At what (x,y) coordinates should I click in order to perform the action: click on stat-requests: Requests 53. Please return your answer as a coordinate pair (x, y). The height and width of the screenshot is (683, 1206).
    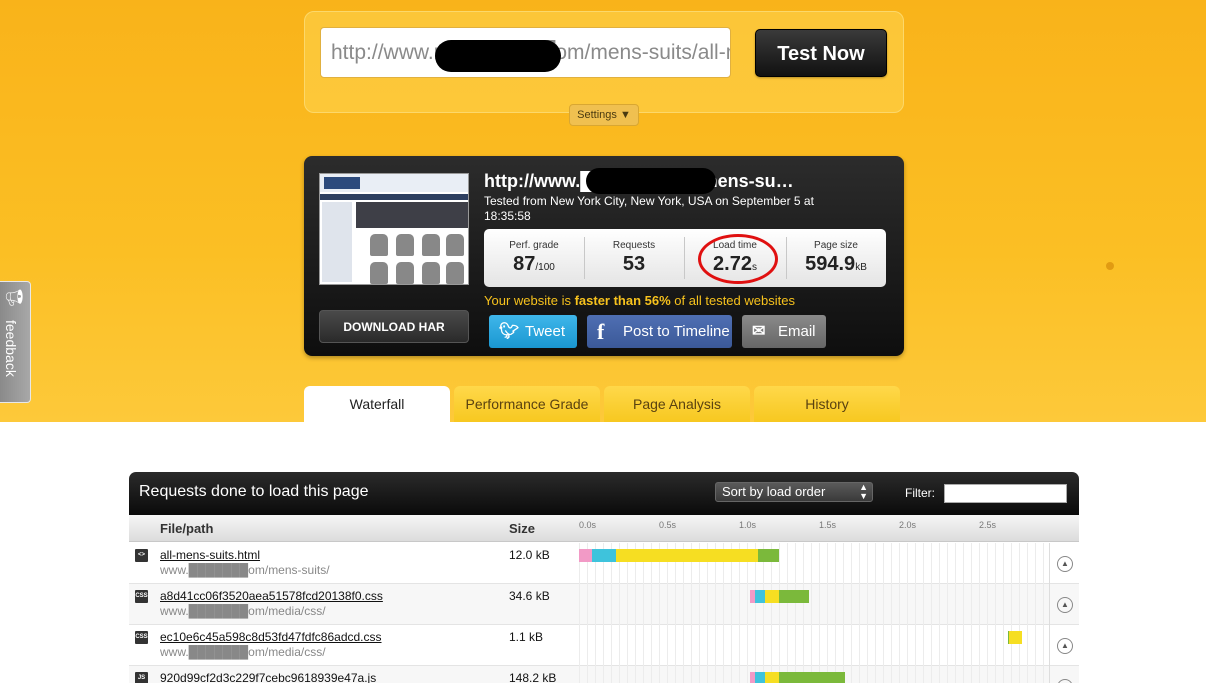
    Looking at the image, I should click on (634, 258).